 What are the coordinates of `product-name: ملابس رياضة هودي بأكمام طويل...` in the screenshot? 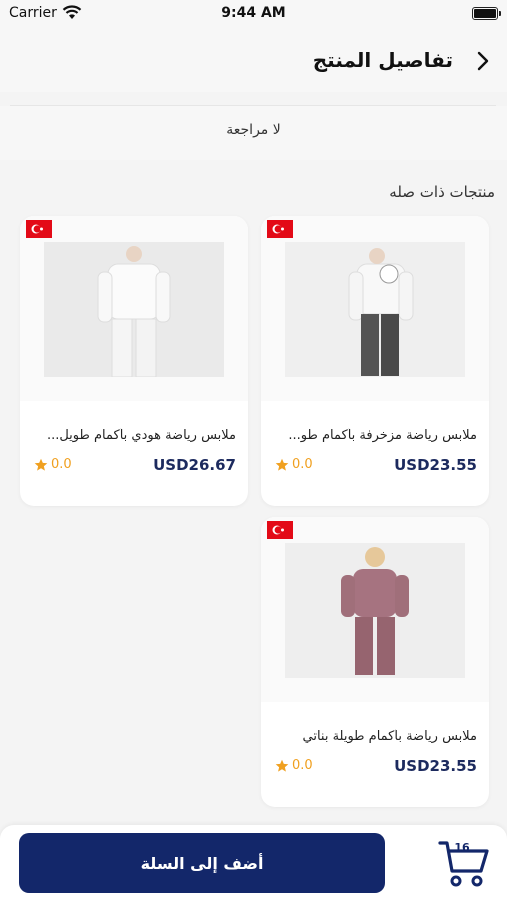 It's located at (141, 435).